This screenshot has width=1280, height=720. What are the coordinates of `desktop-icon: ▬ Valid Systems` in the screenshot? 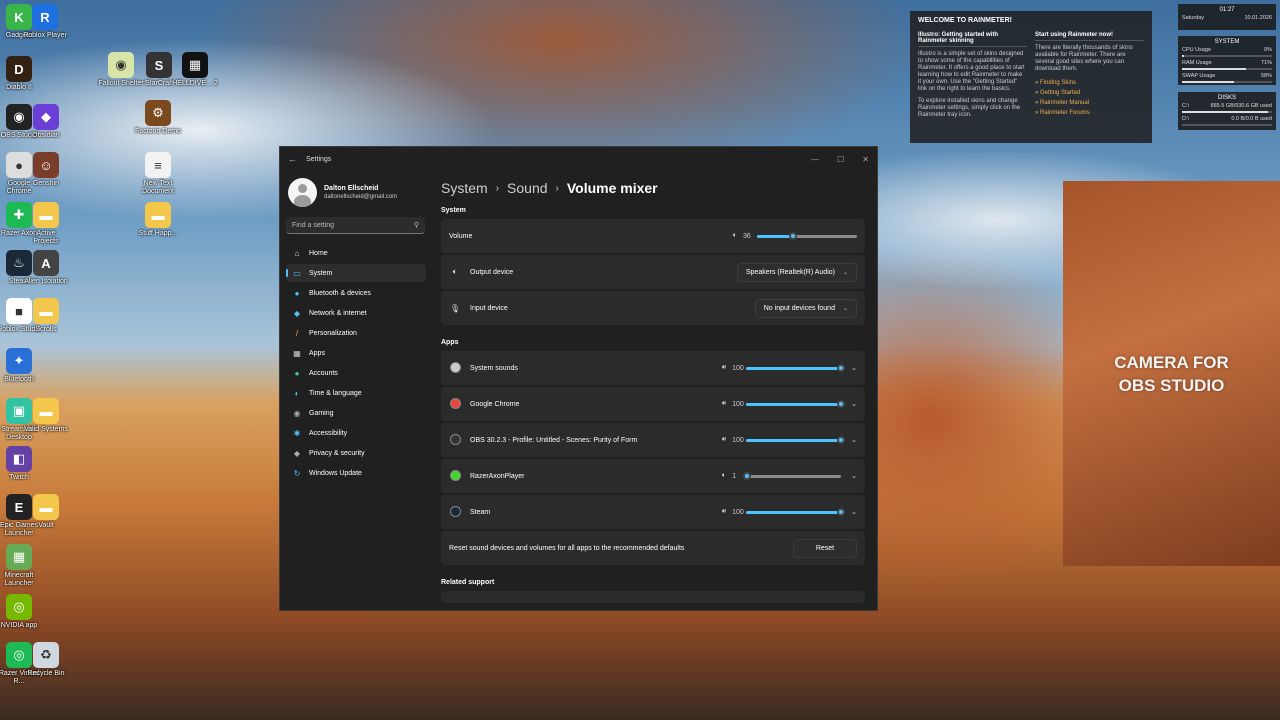 It's located at (46, 416).